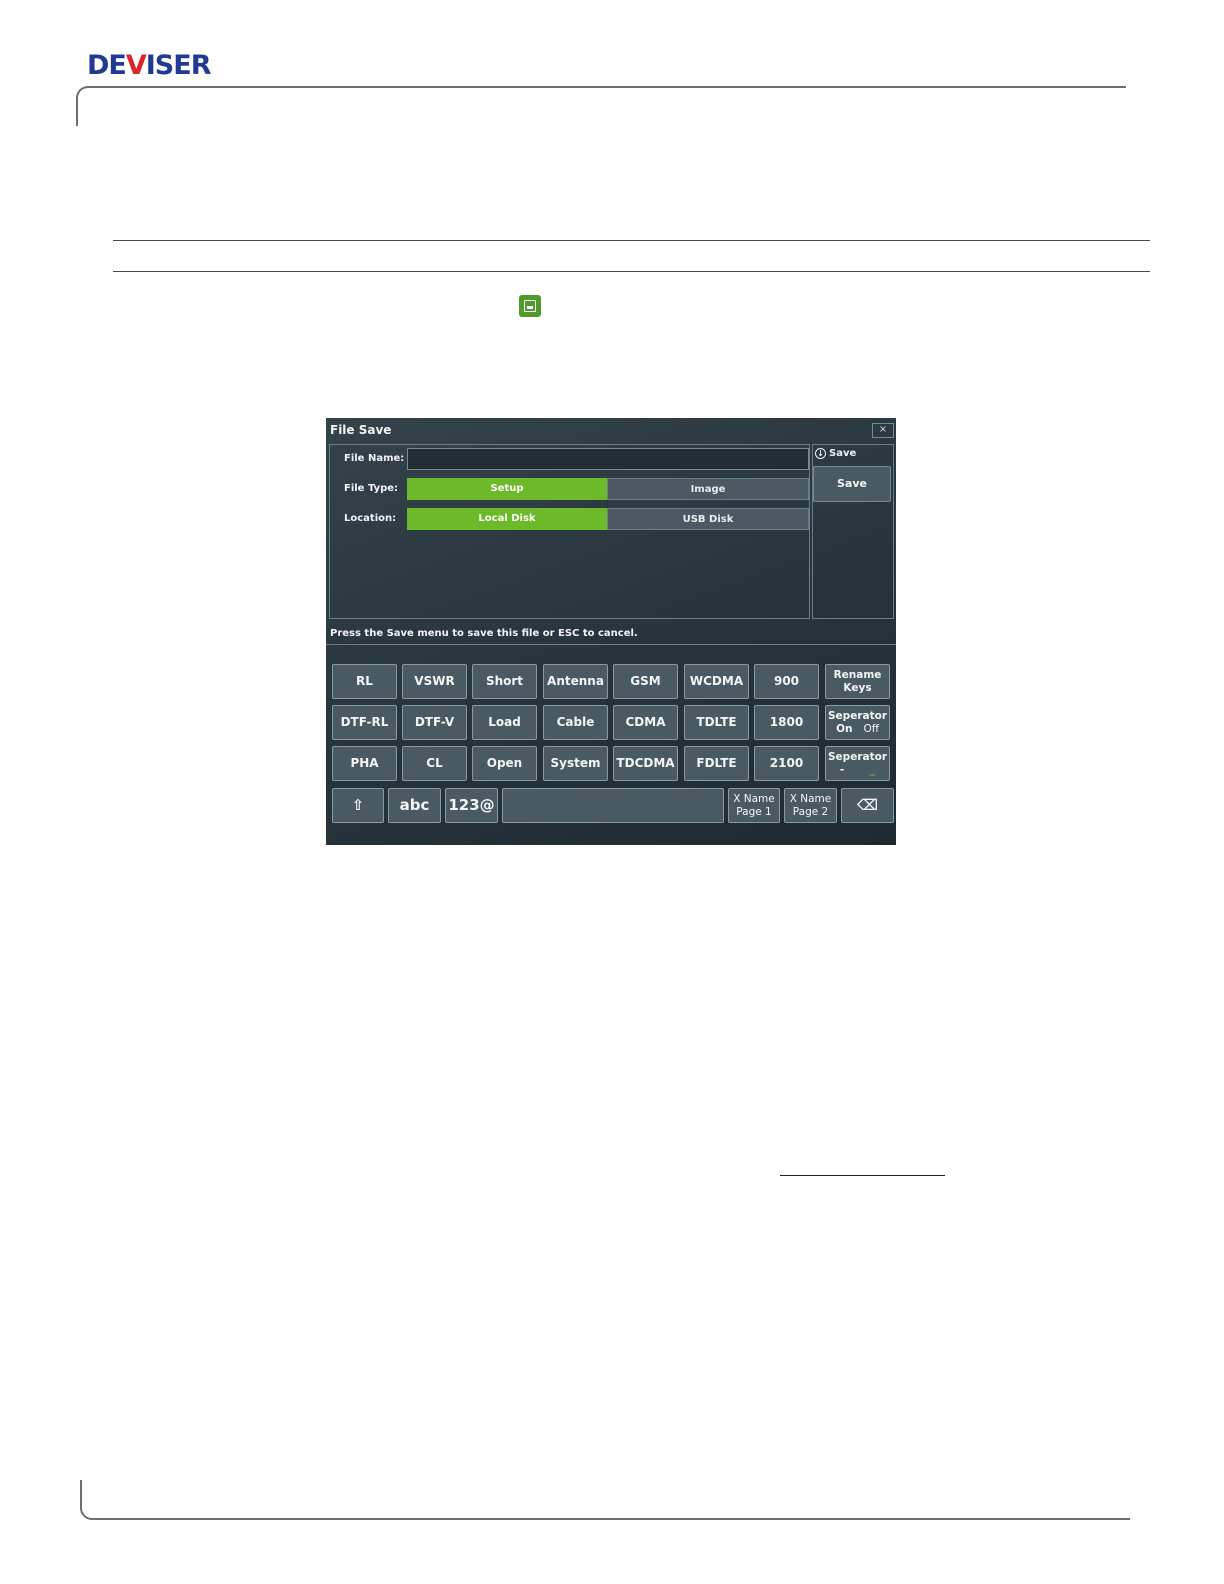  I want to click on key-900: 900, so click(786, 681).